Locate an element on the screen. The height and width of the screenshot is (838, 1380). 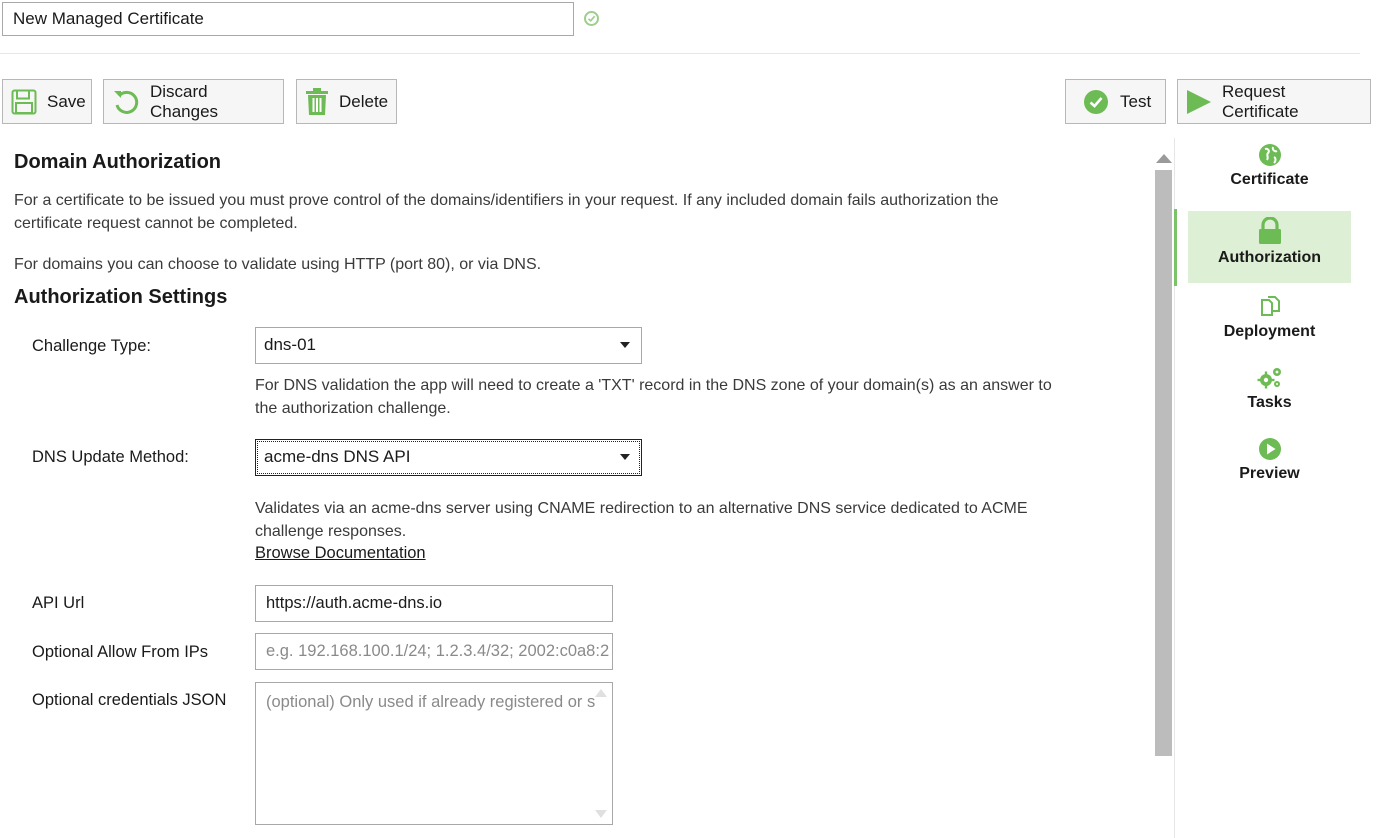
delete-button: Delete is located at coordinates (346, 101).